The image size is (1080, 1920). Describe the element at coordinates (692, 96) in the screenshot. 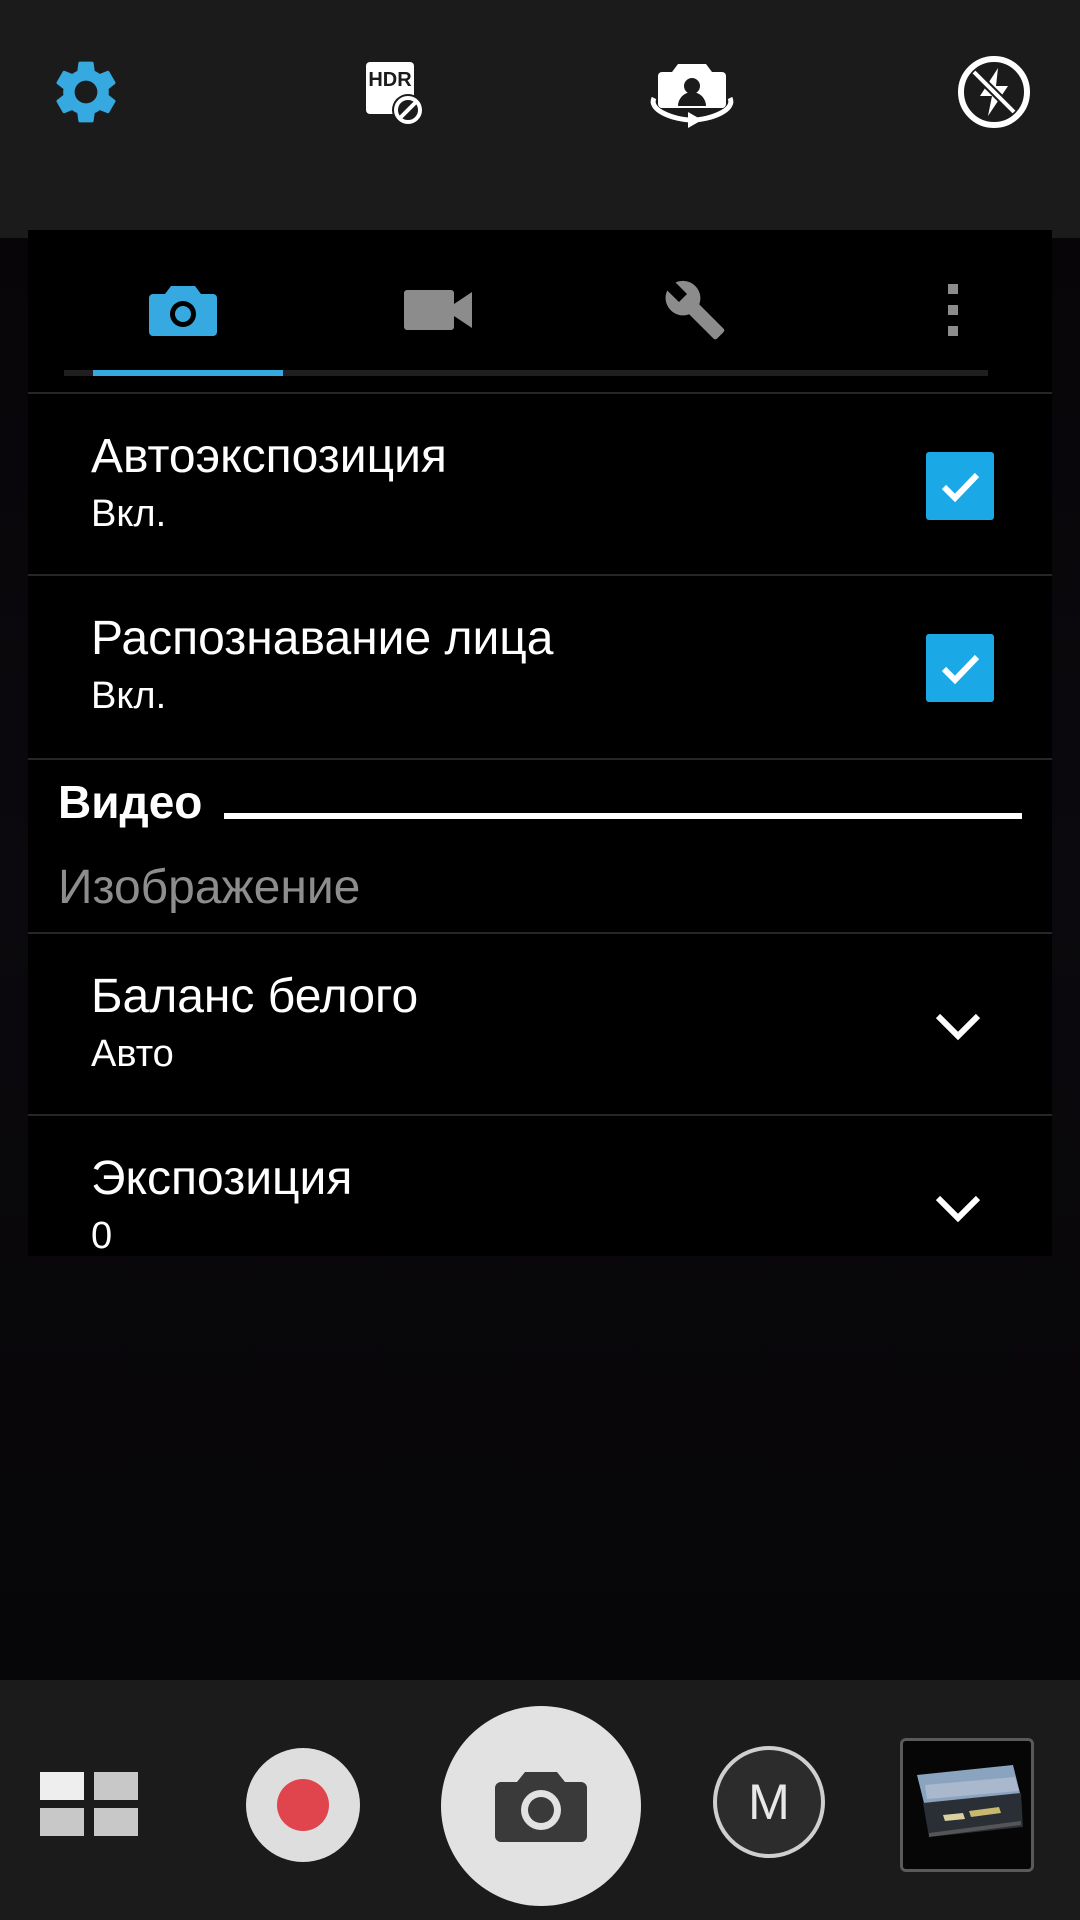

I see `switch-camera-icon` at that location.